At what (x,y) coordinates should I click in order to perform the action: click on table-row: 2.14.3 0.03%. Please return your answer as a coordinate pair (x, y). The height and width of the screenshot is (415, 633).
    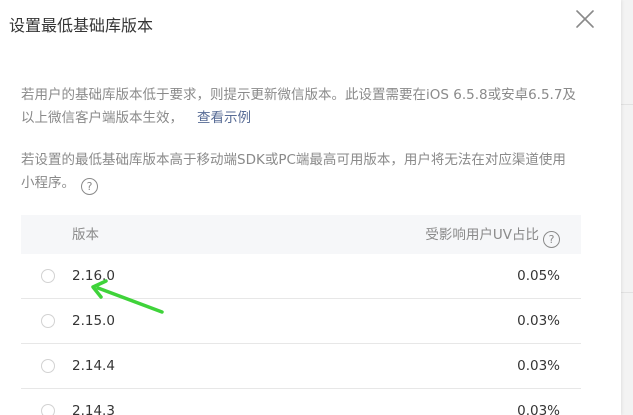
    Looking at the image, I should click on (301, 402).